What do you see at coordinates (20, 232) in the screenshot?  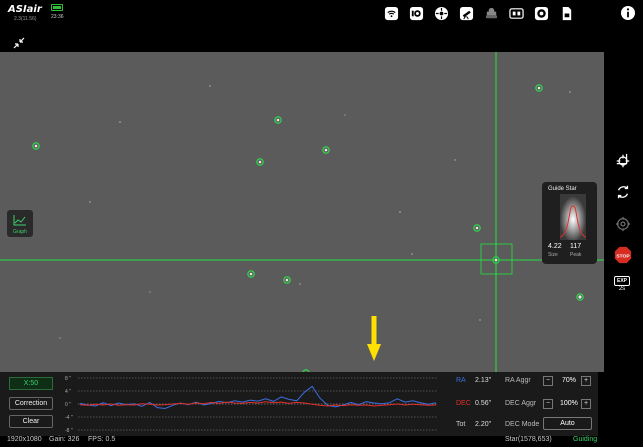 I see `graph-label: Graph` at bounding box center [20, 232].